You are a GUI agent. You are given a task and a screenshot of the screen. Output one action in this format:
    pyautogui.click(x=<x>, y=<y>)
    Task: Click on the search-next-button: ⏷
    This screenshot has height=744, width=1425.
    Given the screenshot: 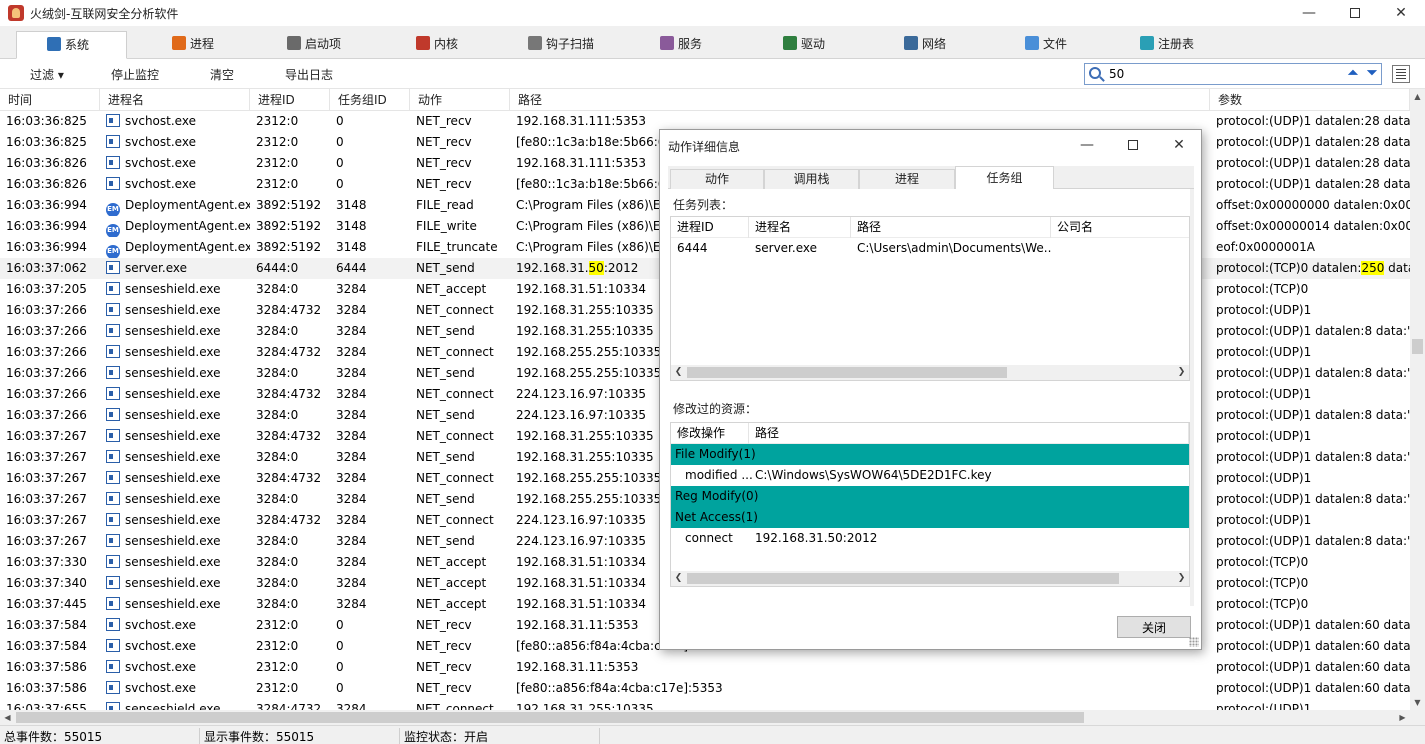 What is the action you would take?
    pyautogui.click(x=1372, y=74)
    